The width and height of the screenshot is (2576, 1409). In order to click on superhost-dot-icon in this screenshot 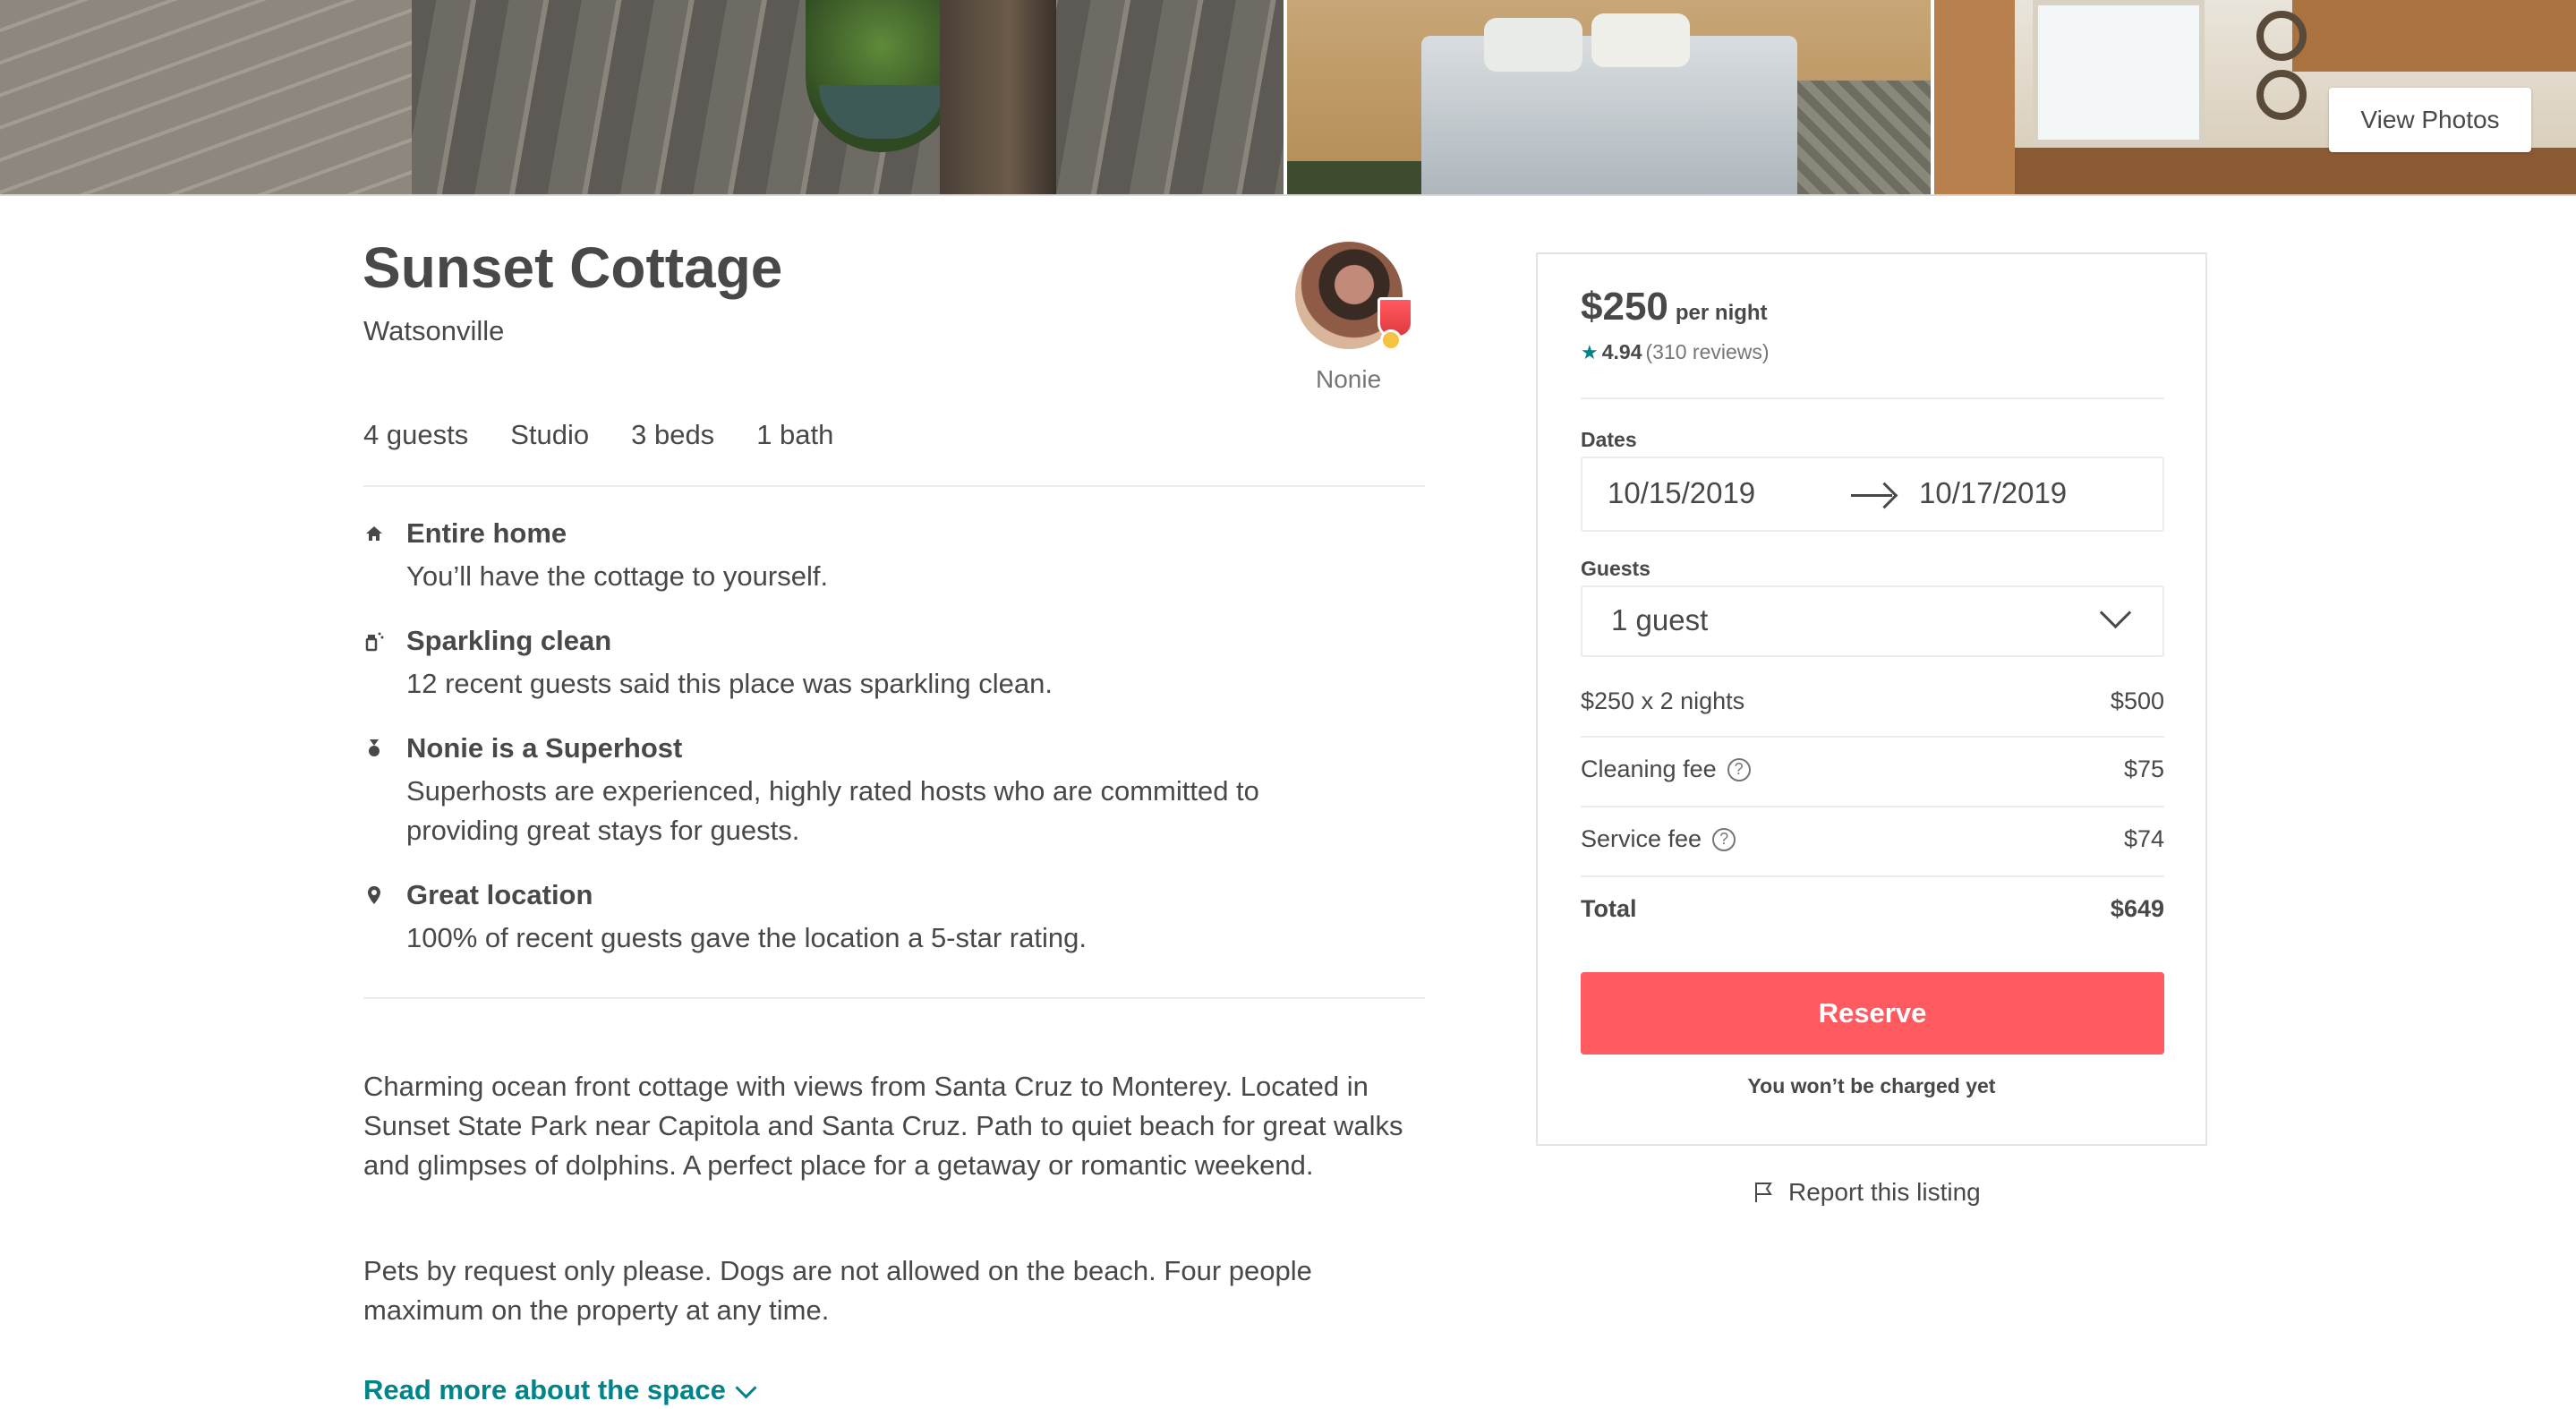, I will do `click(1391, 340)`.